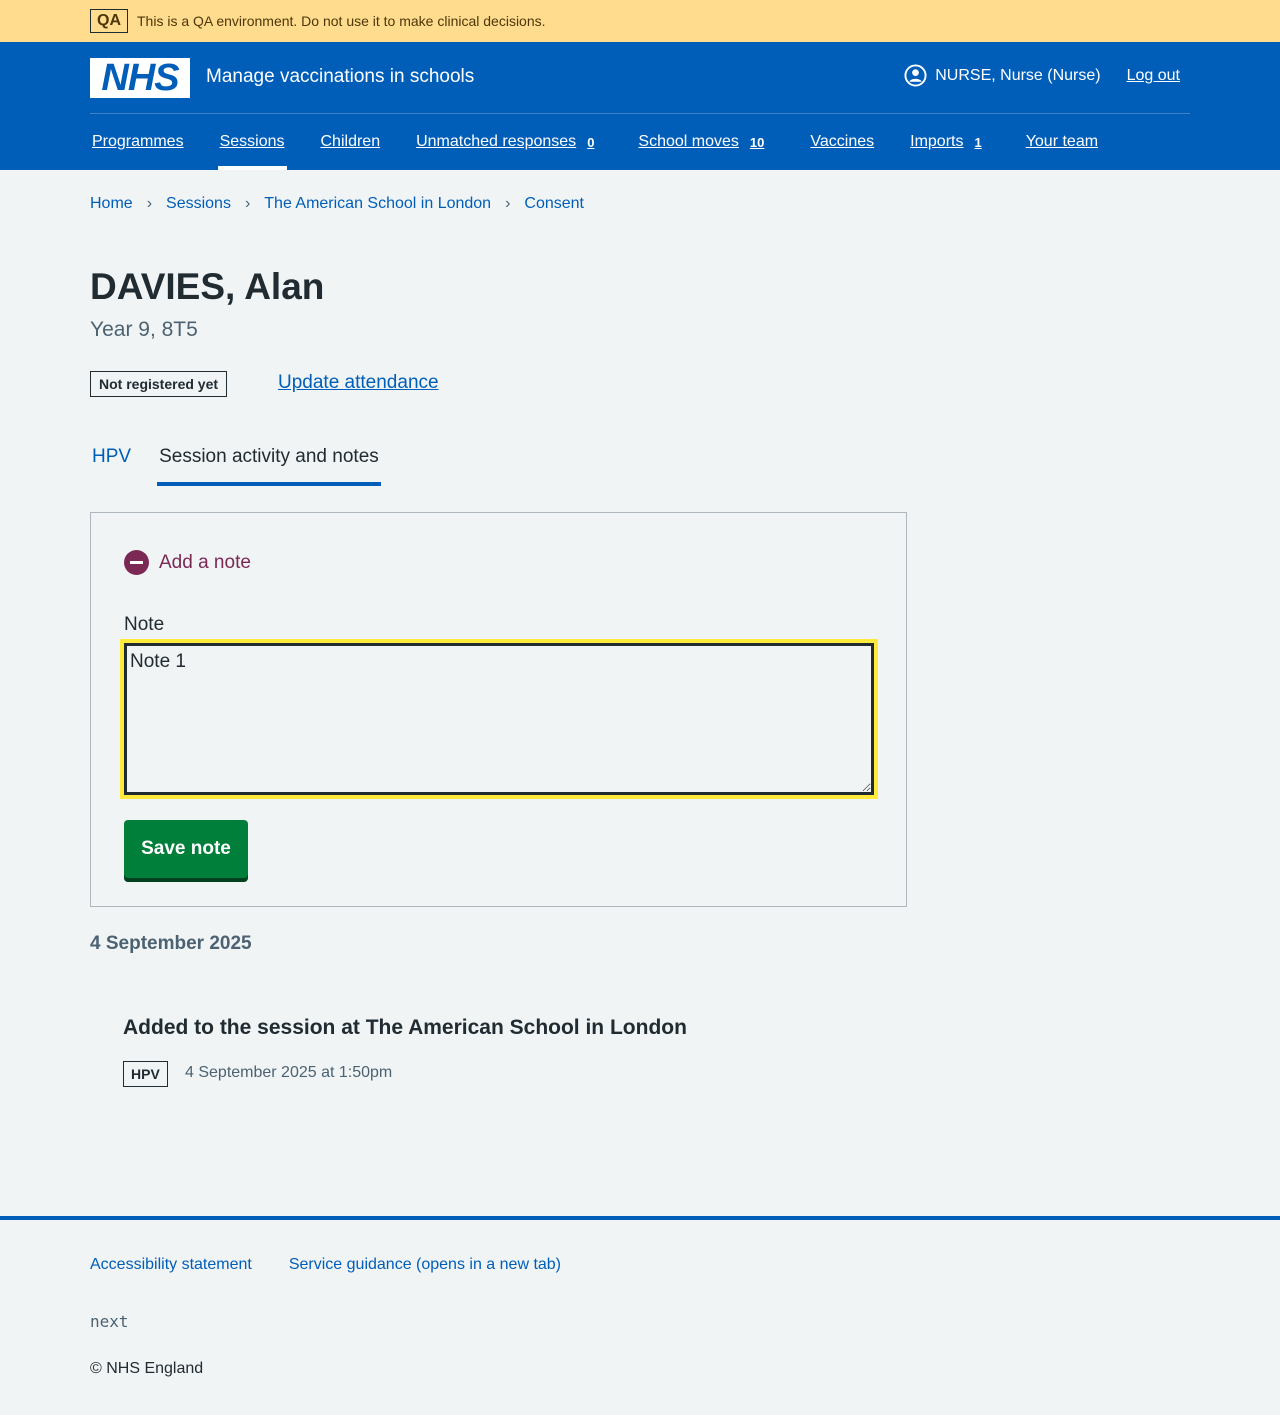  Describe the element at coordinates (554, 204) in the screenshot. I see `breadcrumb-consent: Consent` at that location.